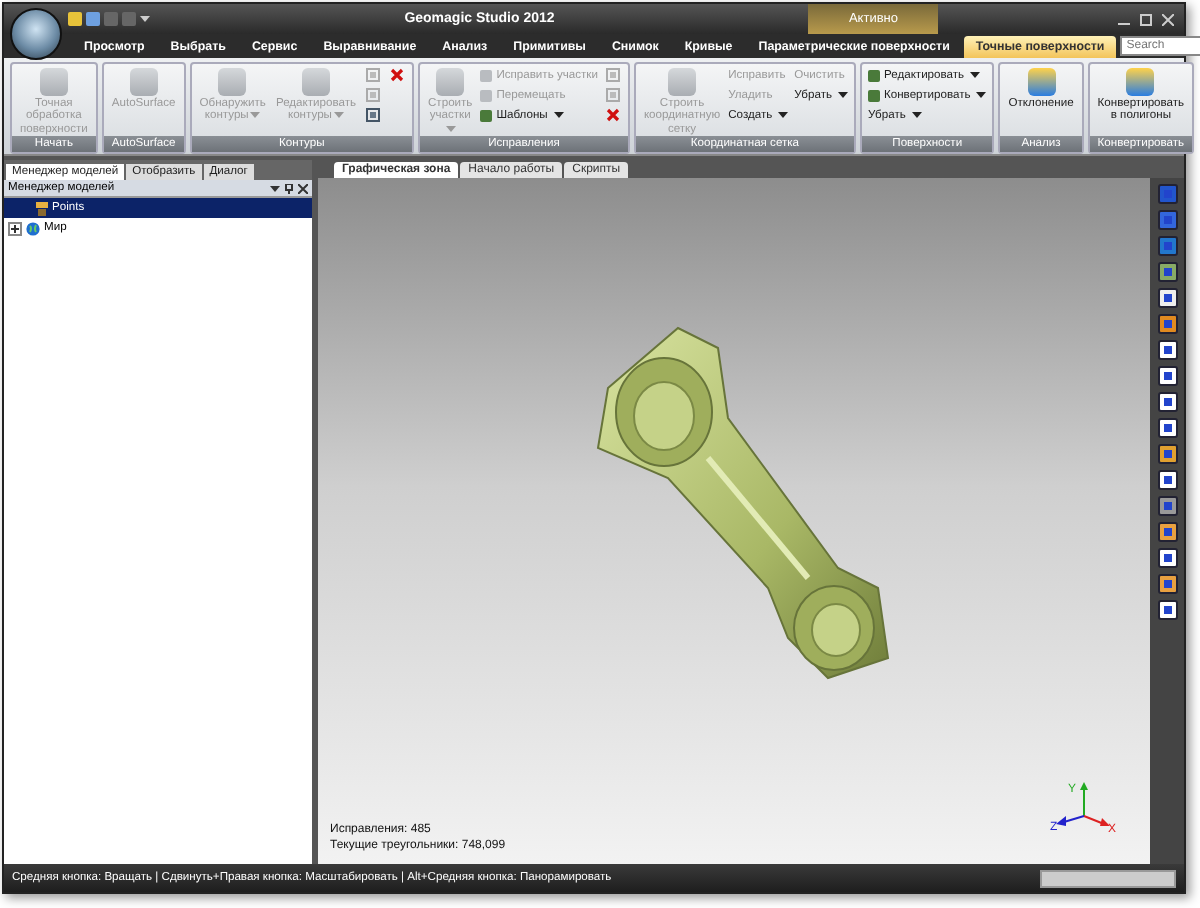 The width and height of the screenshot is (1200, 908). I want to click on globe-icon, so click(33, 228).